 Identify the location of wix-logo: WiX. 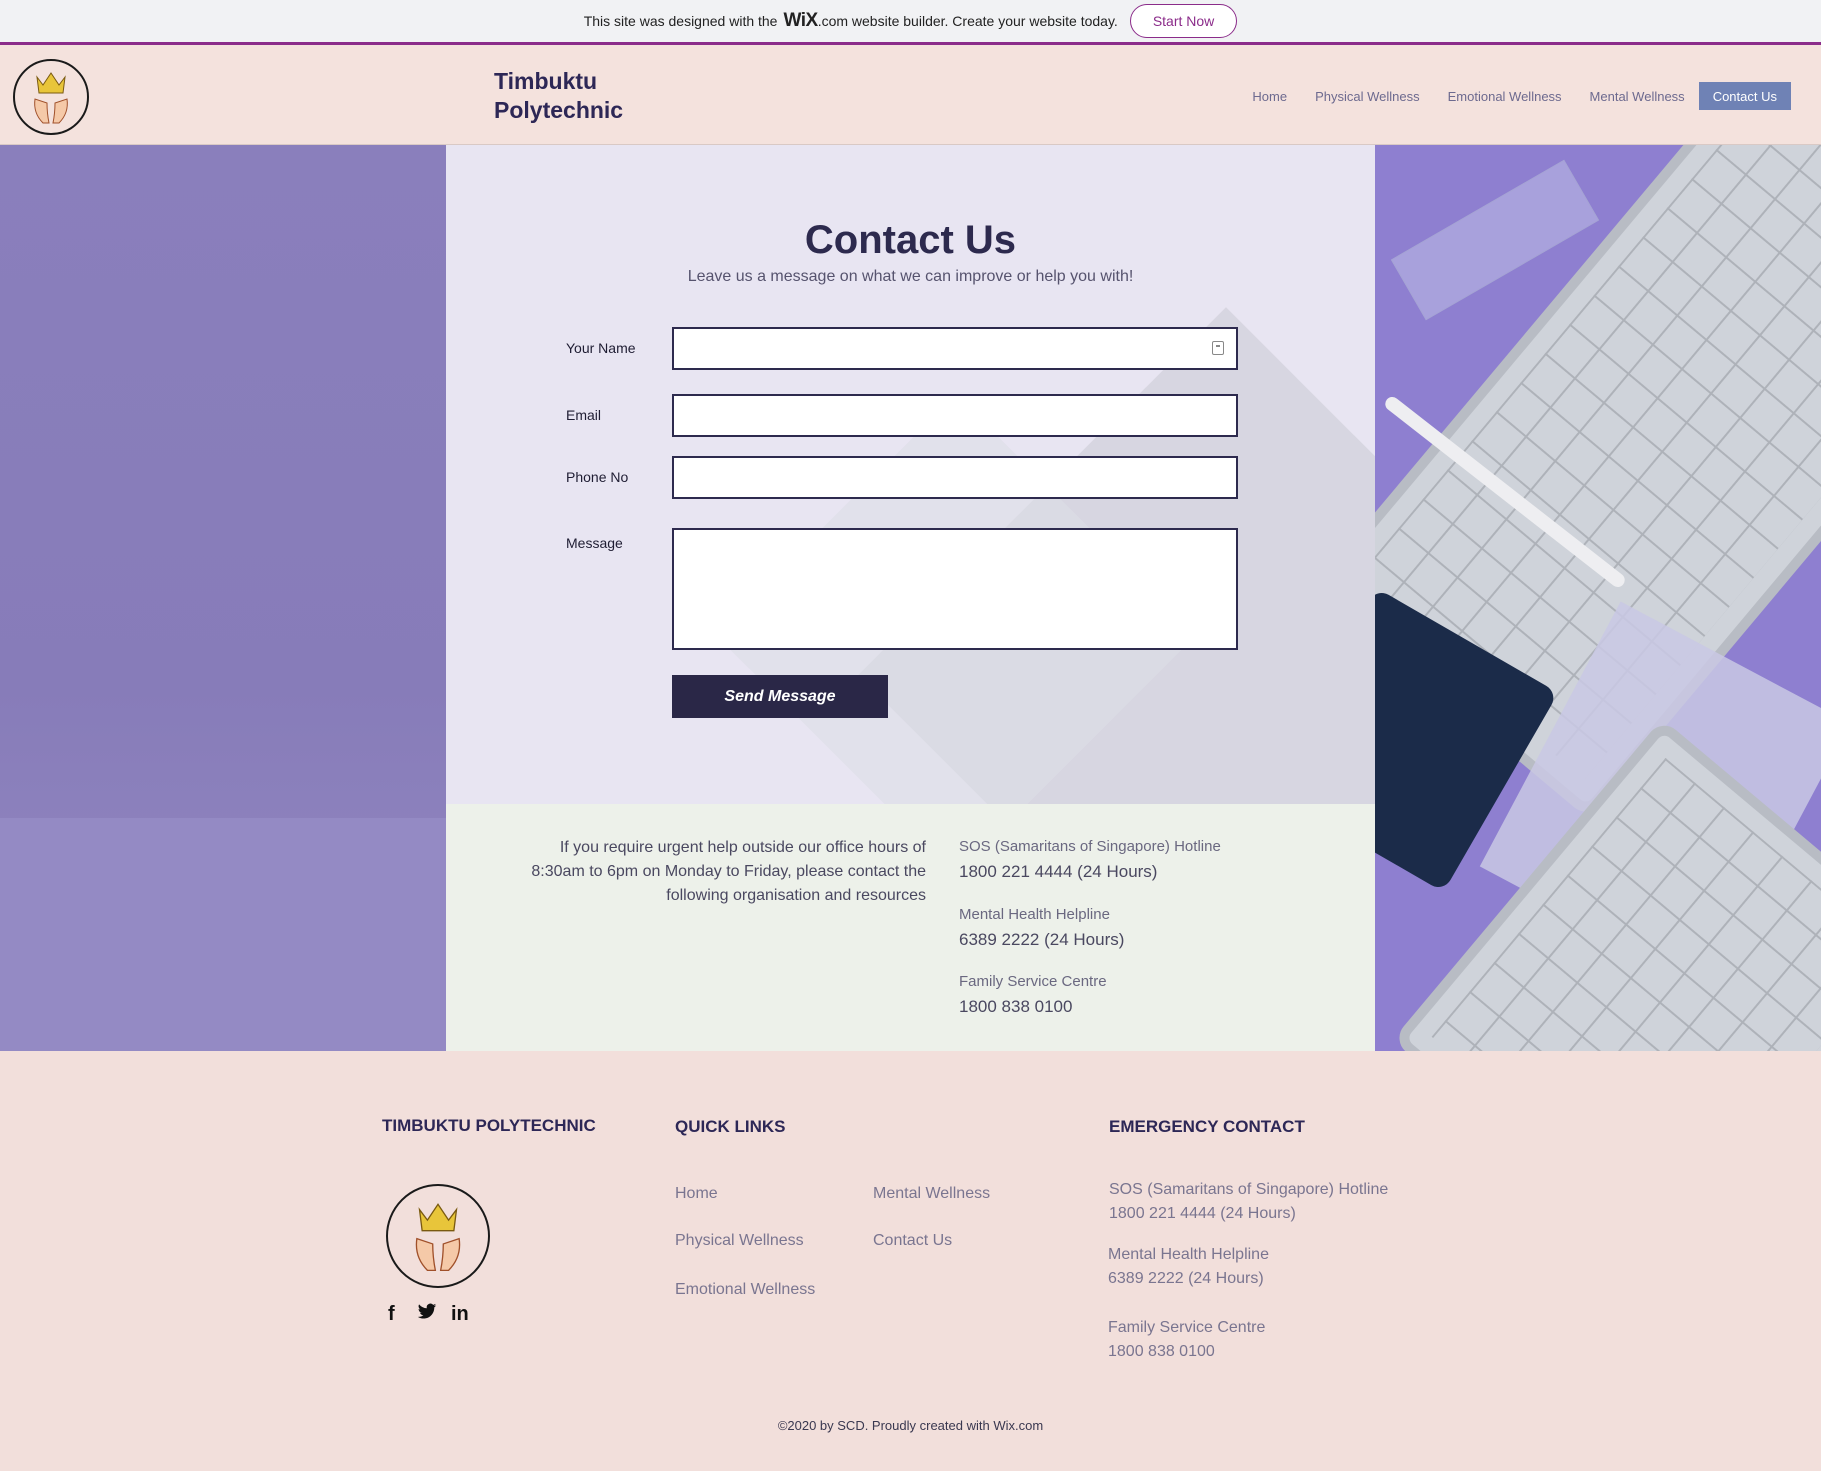
(800, 20).